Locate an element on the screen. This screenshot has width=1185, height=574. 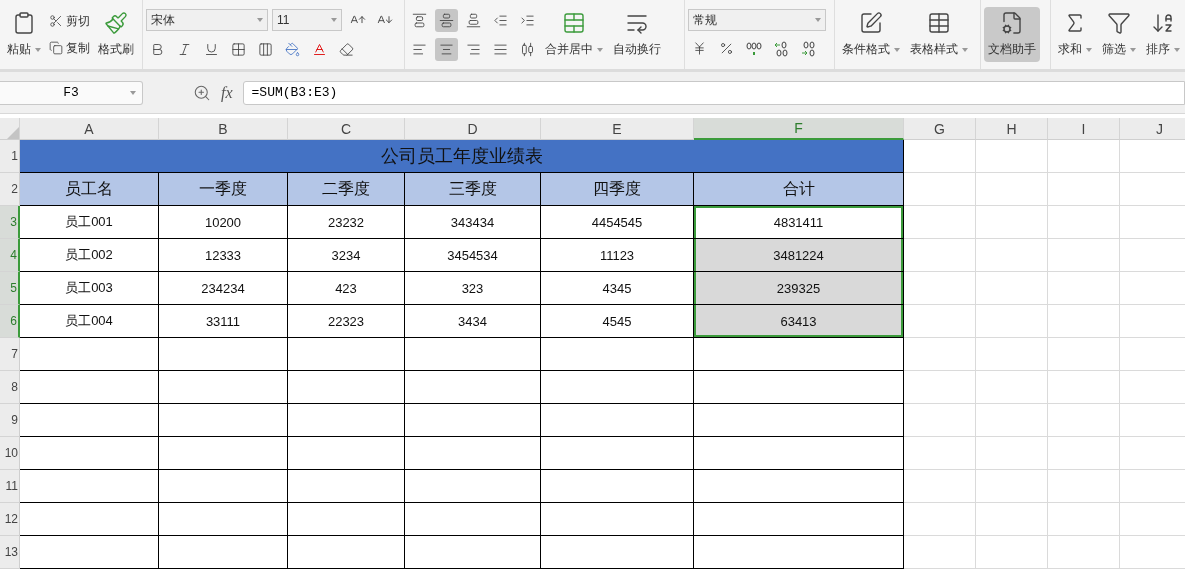
row-header: 5 is located at coordinates (10, 288).